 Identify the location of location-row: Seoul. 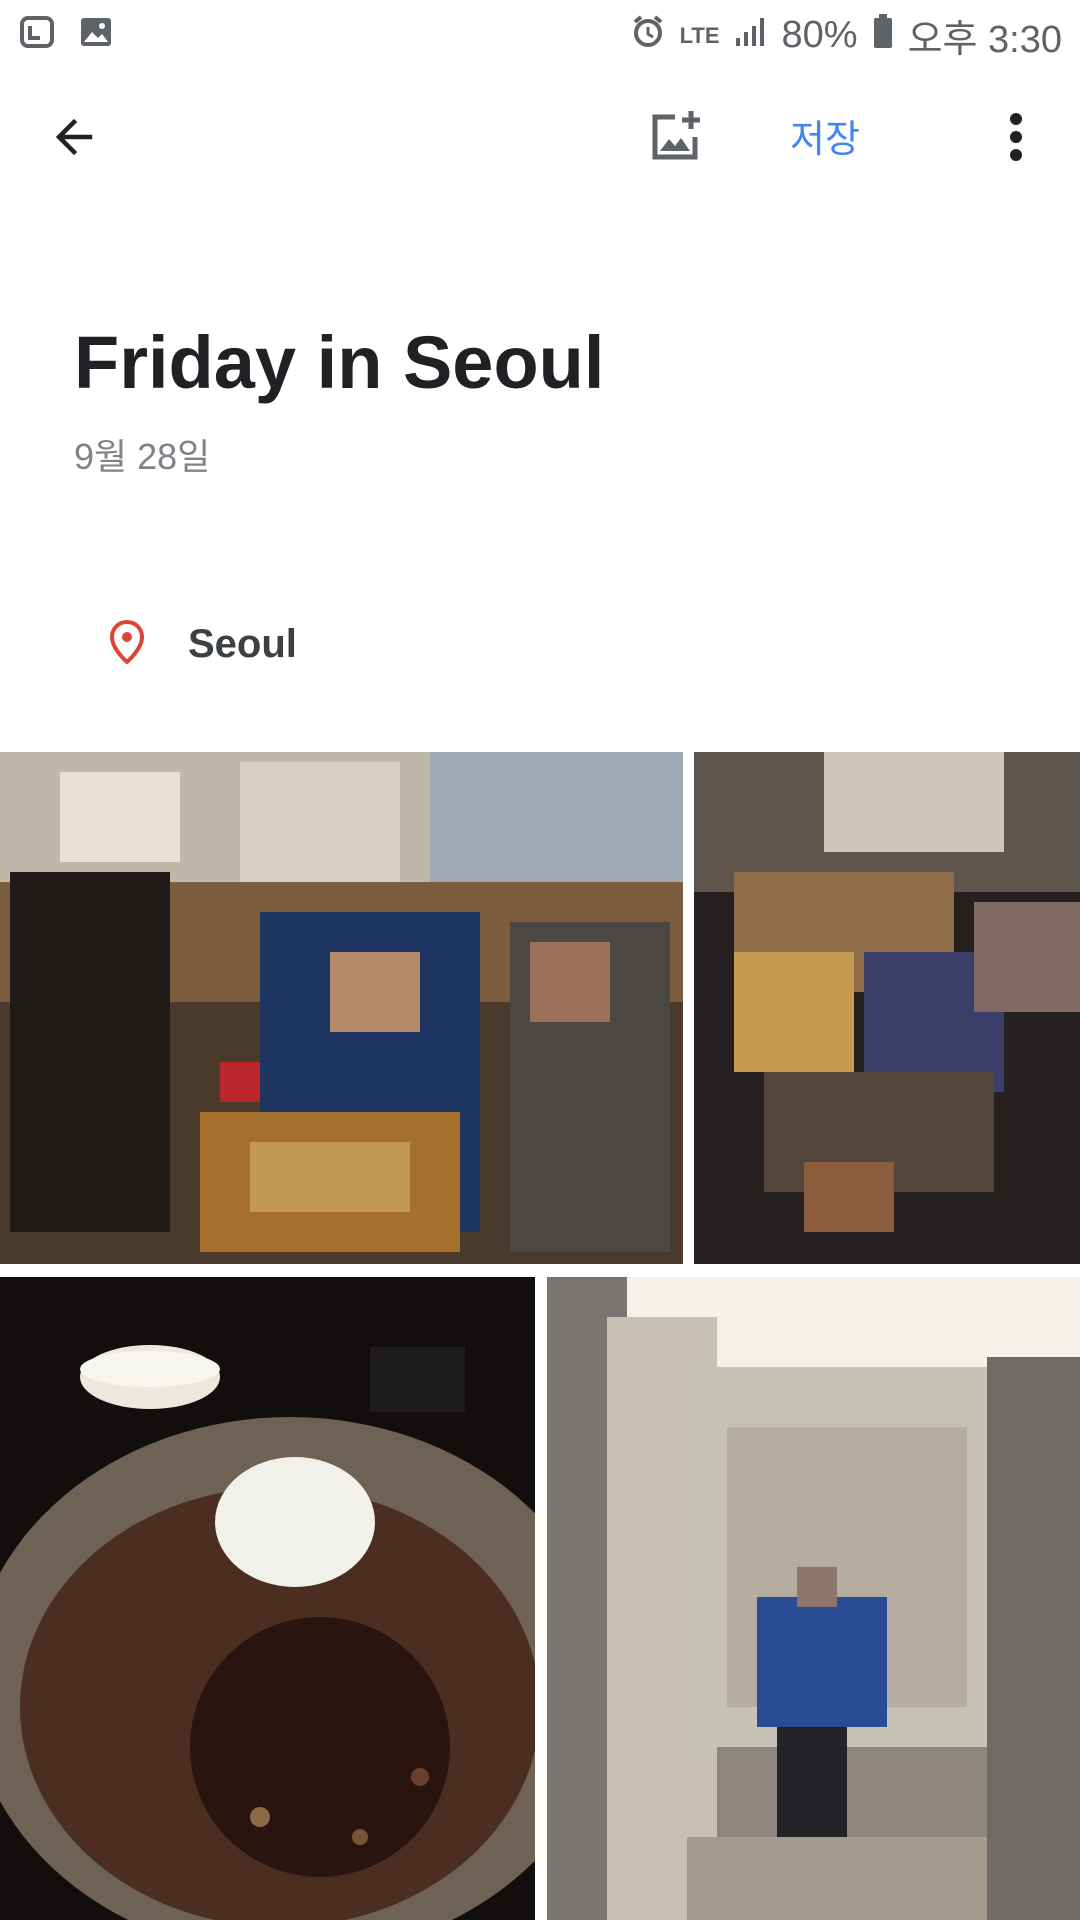
(203, 644).